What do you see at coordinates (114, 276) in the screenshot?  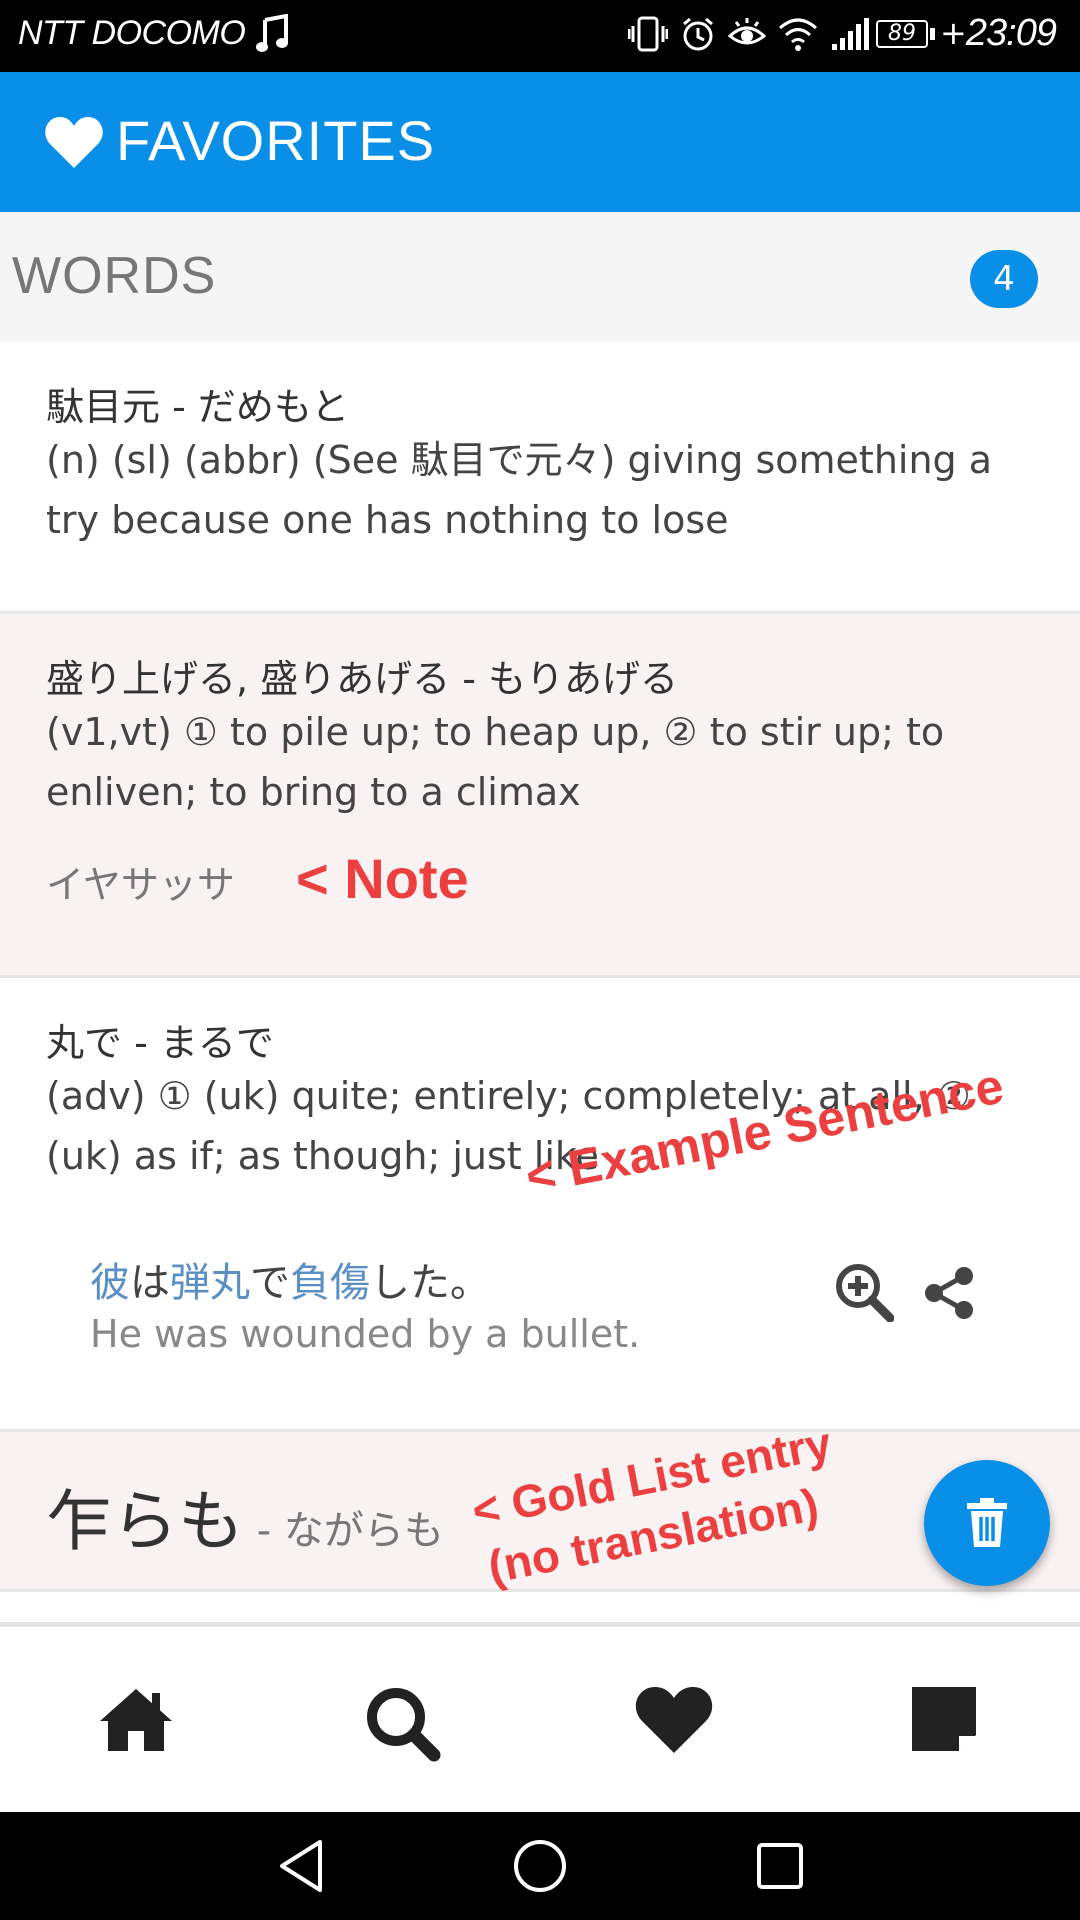 I see `section-title: WORDS` at bounding box center [114, 276].